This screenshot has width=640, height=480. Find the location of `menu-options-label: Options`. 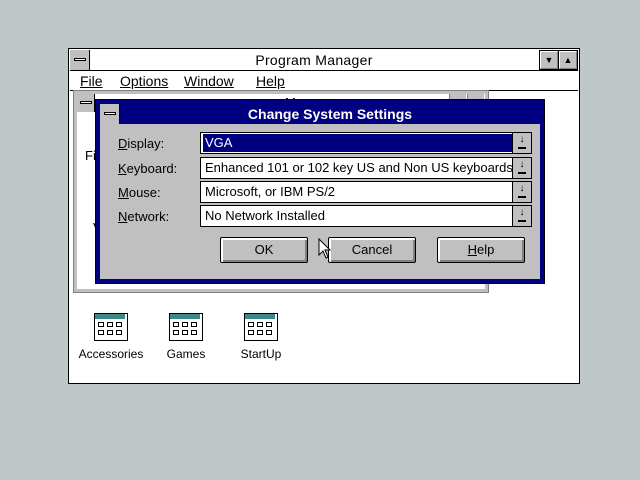

menu-options-label: Options is located at coordinates (144, 81).